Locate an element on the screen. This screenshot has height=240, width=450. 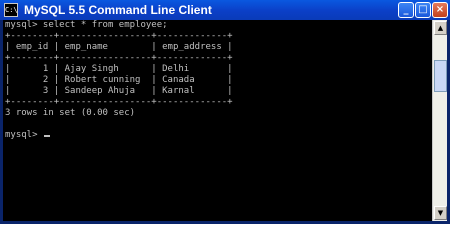
console-prompt-line: mysql> is located at coordinates (27, 135).